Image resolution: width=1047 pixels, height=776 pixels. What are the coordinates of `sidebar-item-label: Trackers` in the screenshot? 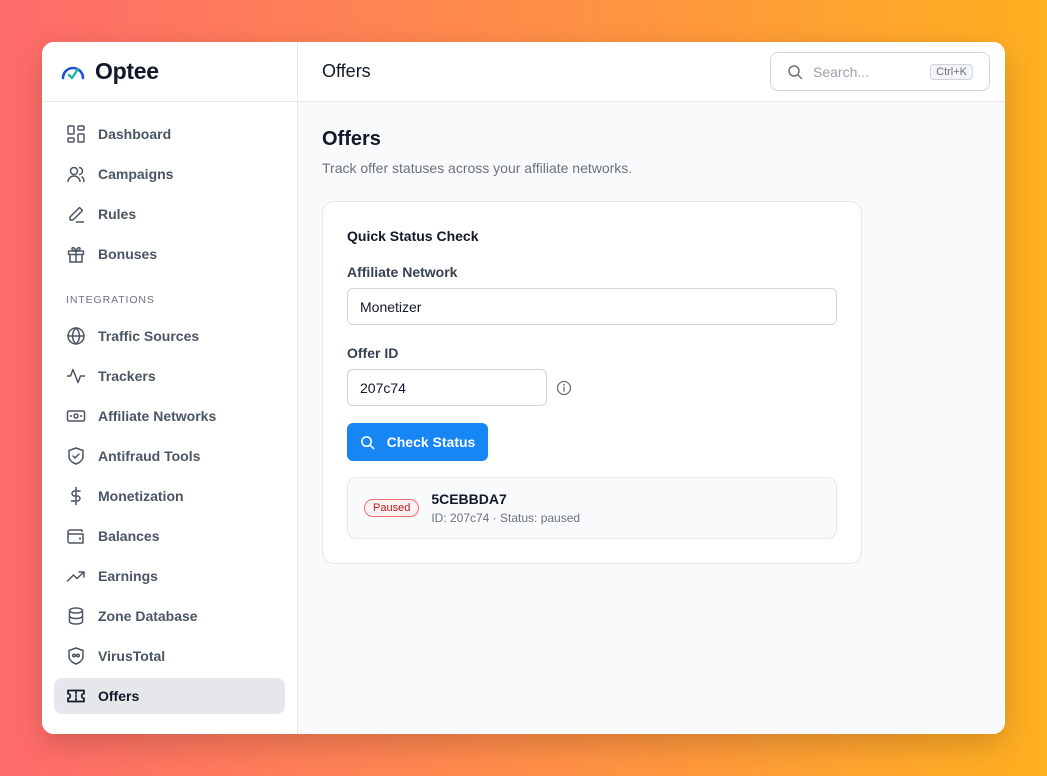 It's located at (127, 376).